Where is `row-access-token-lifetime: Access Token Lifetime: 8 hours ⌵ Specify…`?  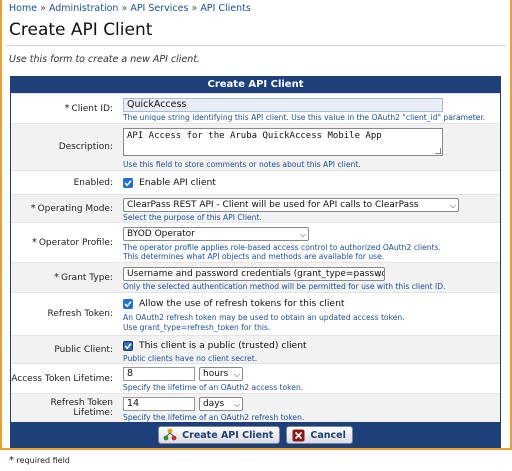 row-access-token-lifetime: Access Token Lifetime: 8 hours ⌵ Specify… is located at coordinates (255, 378).